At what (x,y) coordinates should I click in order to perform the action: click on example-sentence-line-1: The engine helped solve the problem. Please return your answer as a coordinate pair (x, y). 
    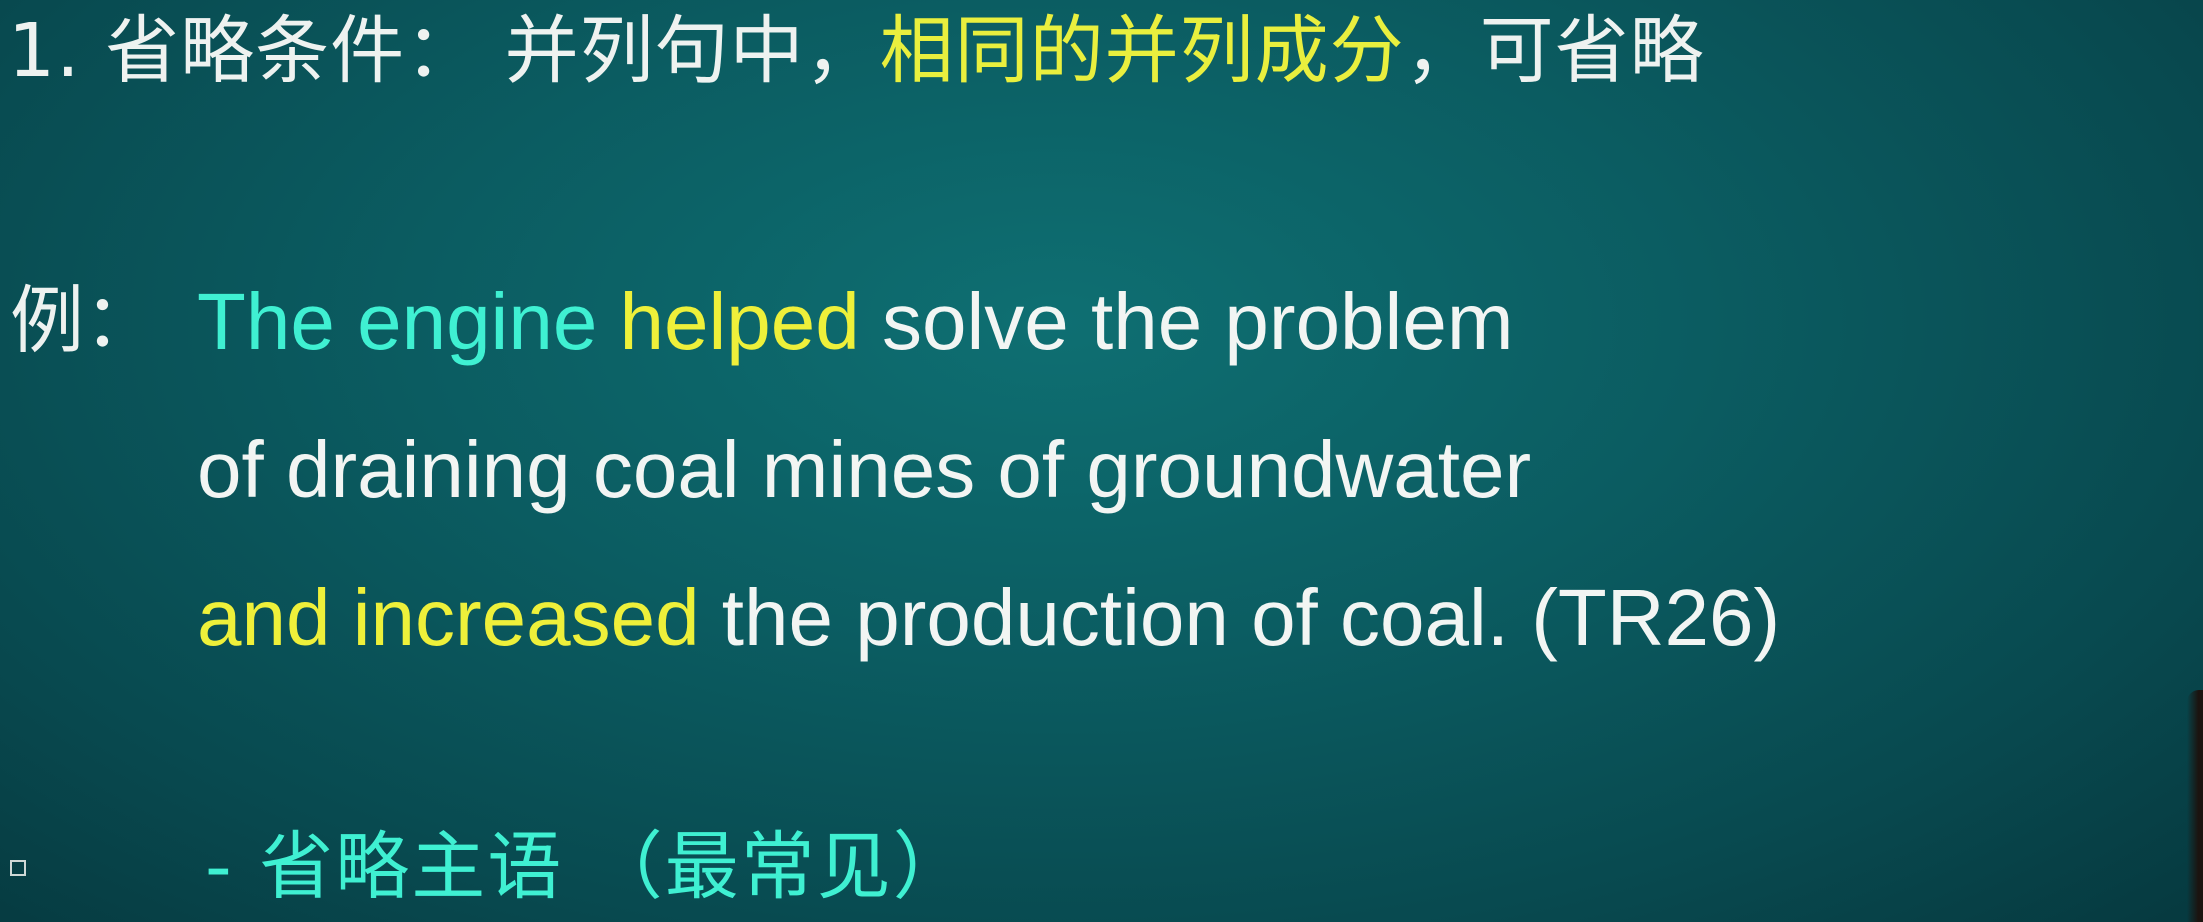
    Looking at the image, I should click on (855, 322).